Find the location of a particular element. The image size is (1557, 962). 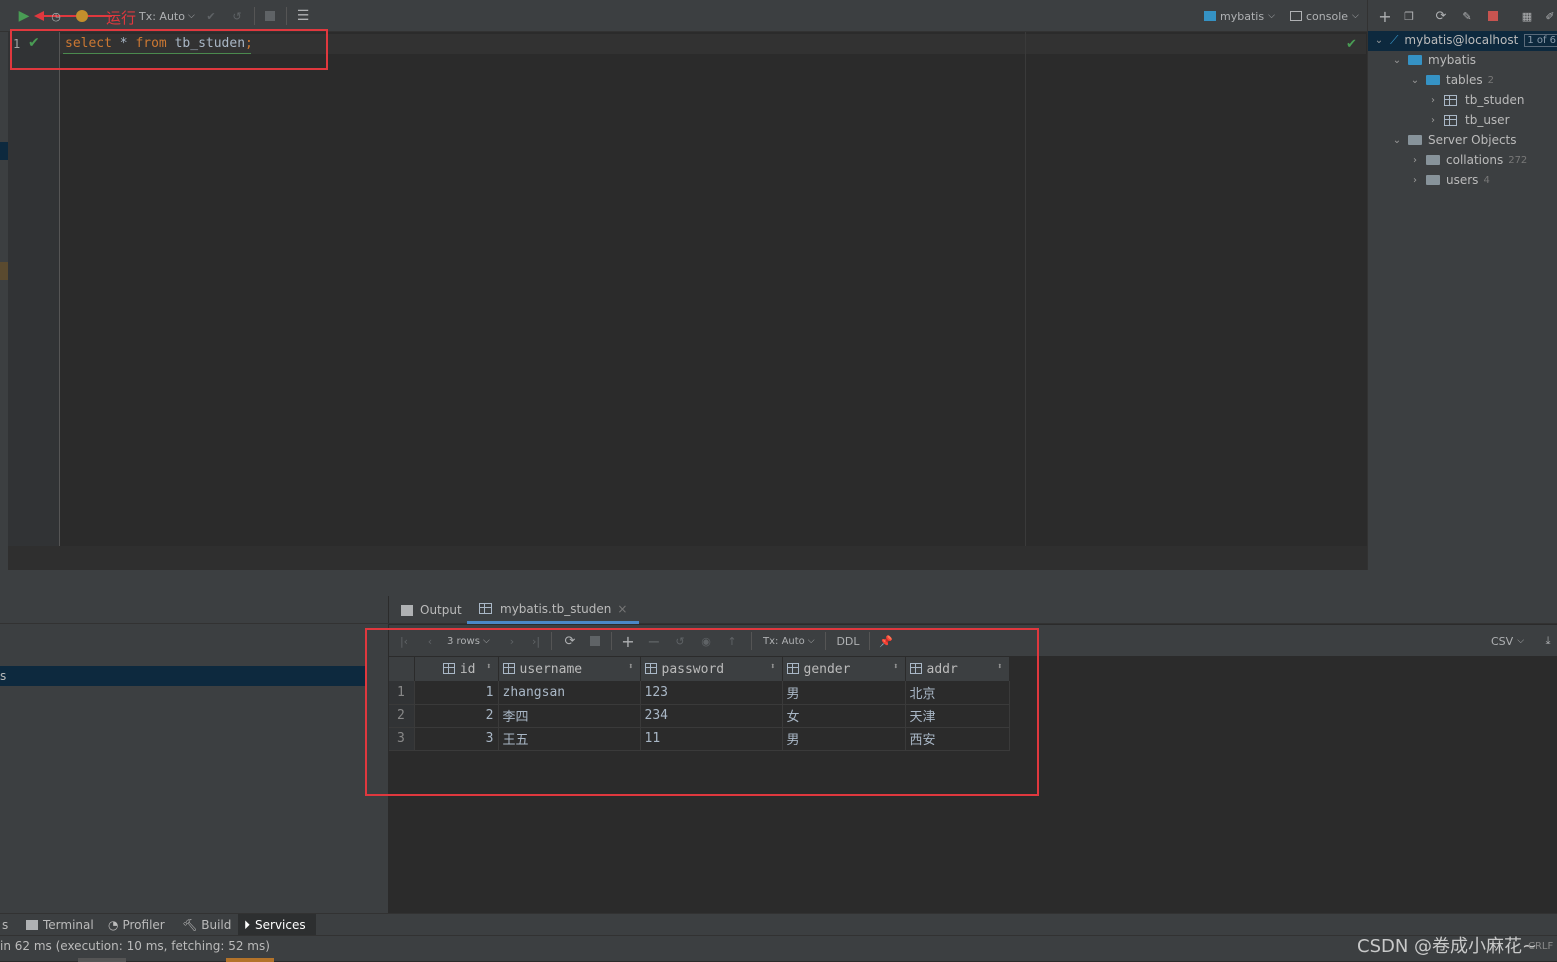

editor-scroll-area is located at coordinates (687, 558).